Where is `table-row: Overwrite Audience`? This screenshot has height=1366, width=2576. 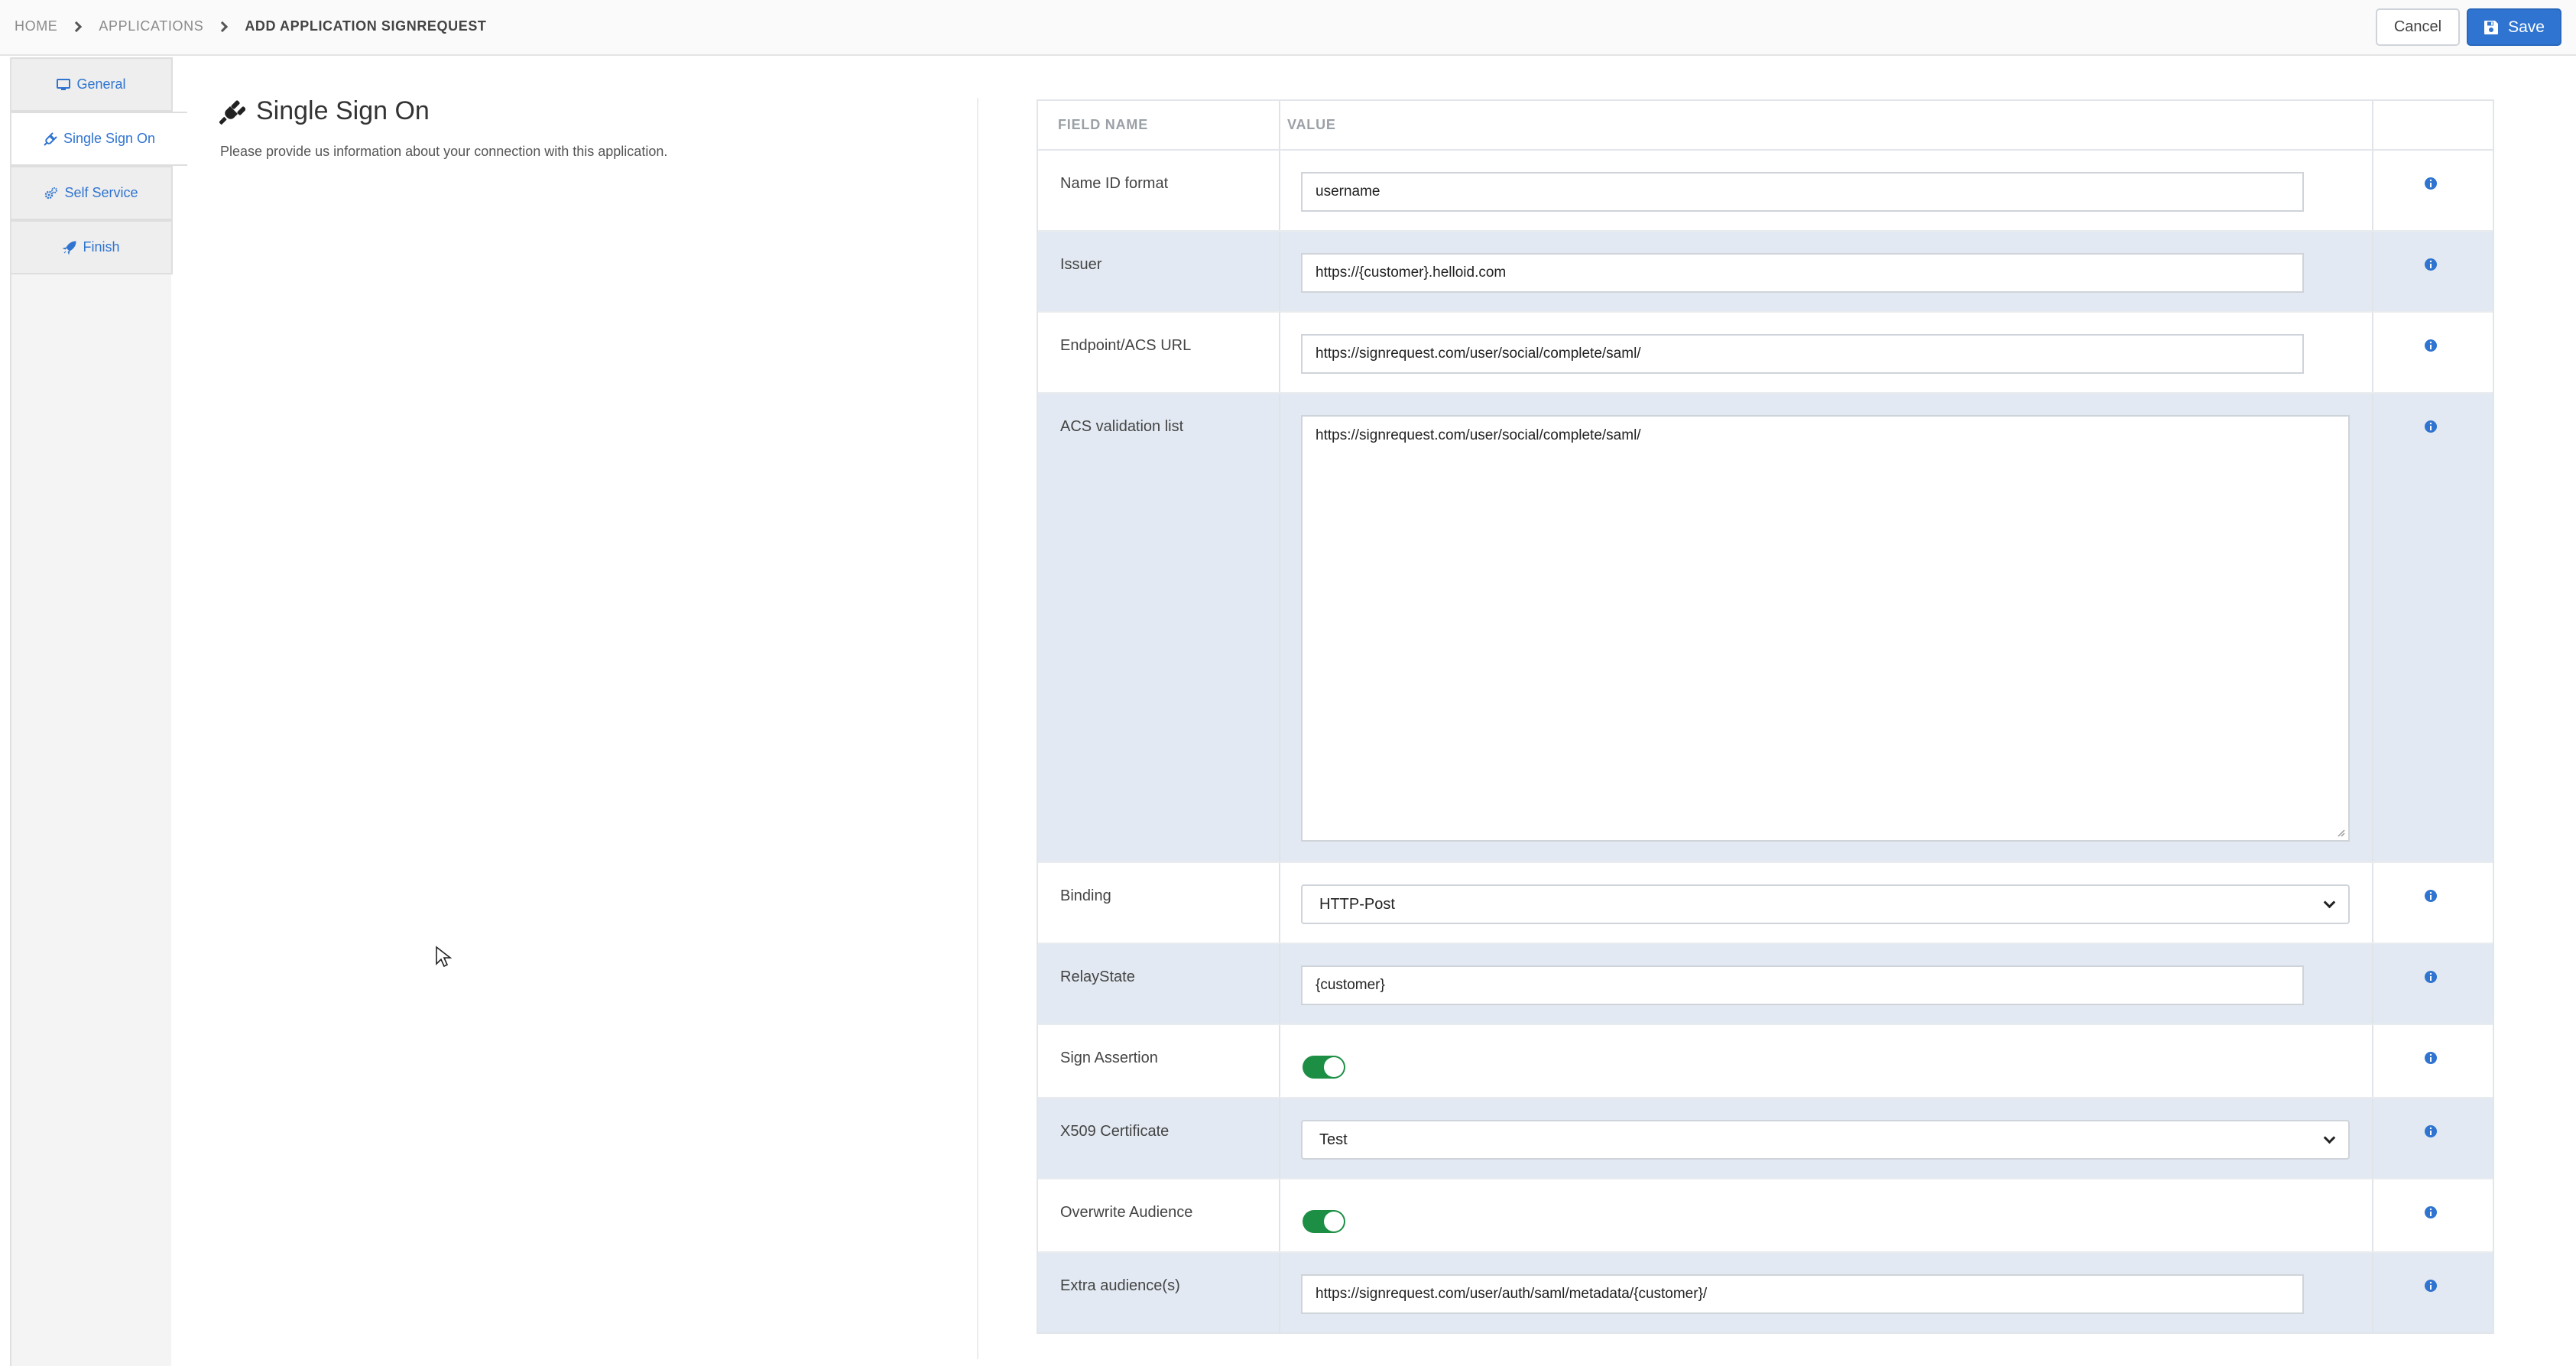 table-row: Overwrite Audience is located at coordinates (1765, 1216).